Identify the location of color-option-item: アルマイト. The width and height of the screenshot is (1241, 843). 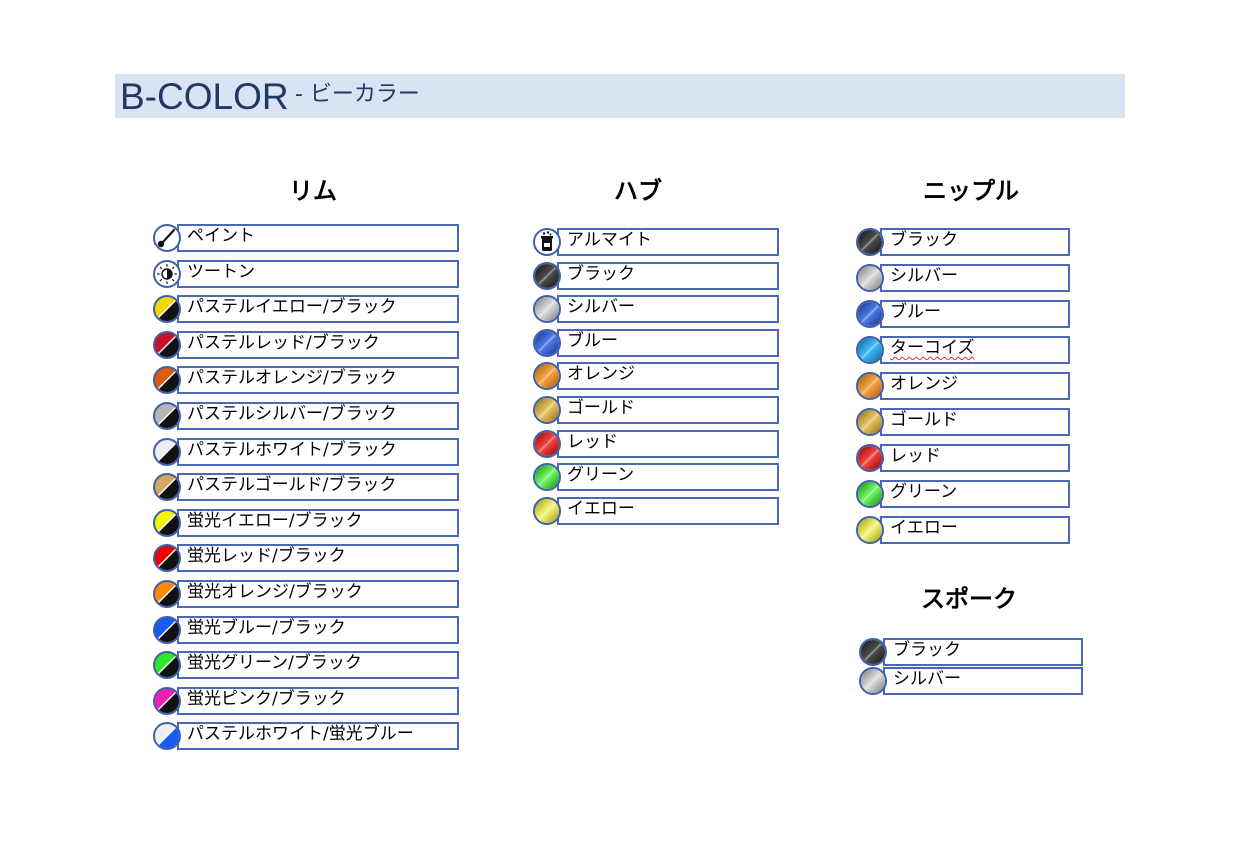
(656, 242).